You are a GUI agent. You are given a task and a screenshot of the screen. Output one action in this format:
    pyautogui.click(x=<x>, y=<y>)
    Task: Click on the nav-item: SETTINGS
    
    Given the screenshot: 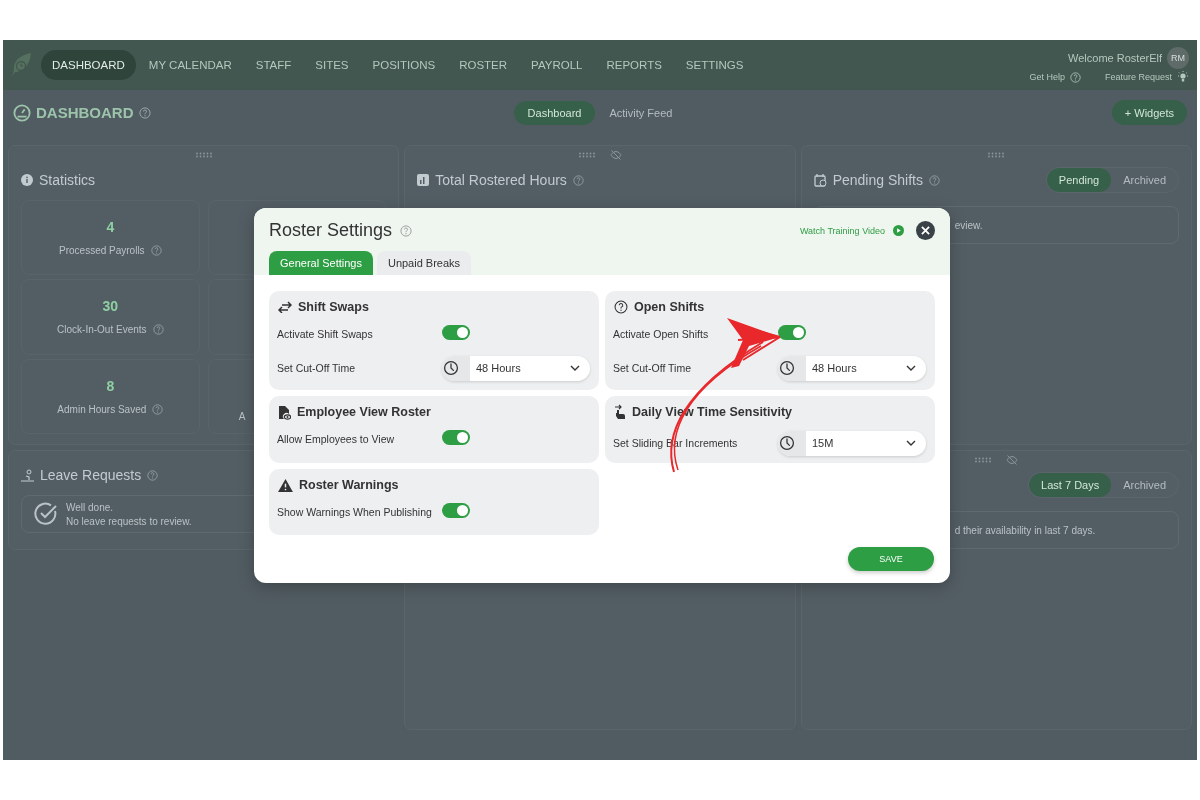 What is the action you would take?
    pyautogui.click(x=714, y=65)
    